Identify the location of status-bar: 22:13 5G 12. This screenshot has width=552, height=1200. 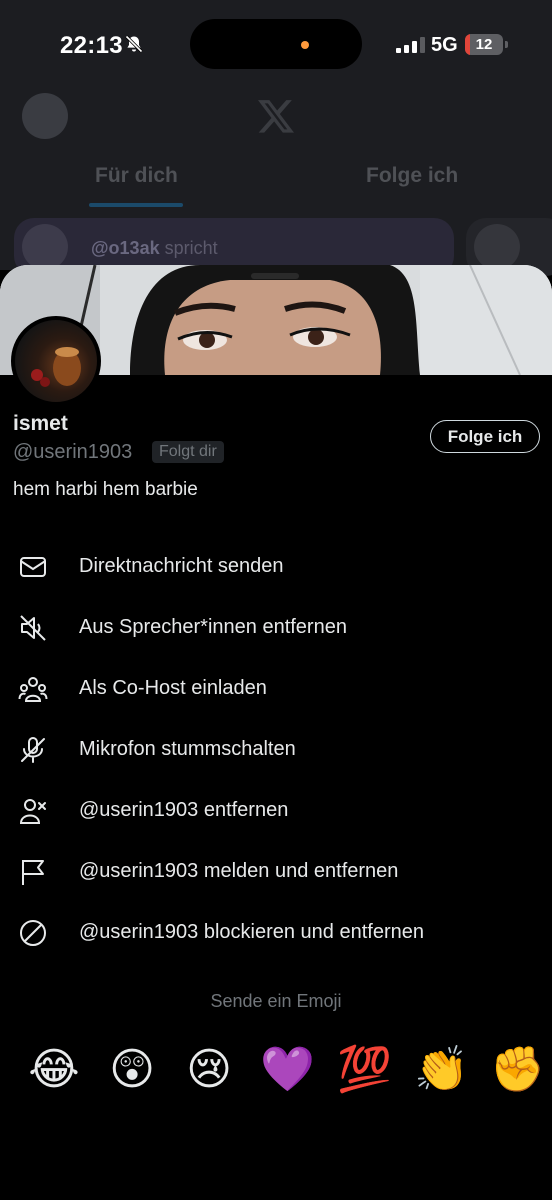
(276, 45).